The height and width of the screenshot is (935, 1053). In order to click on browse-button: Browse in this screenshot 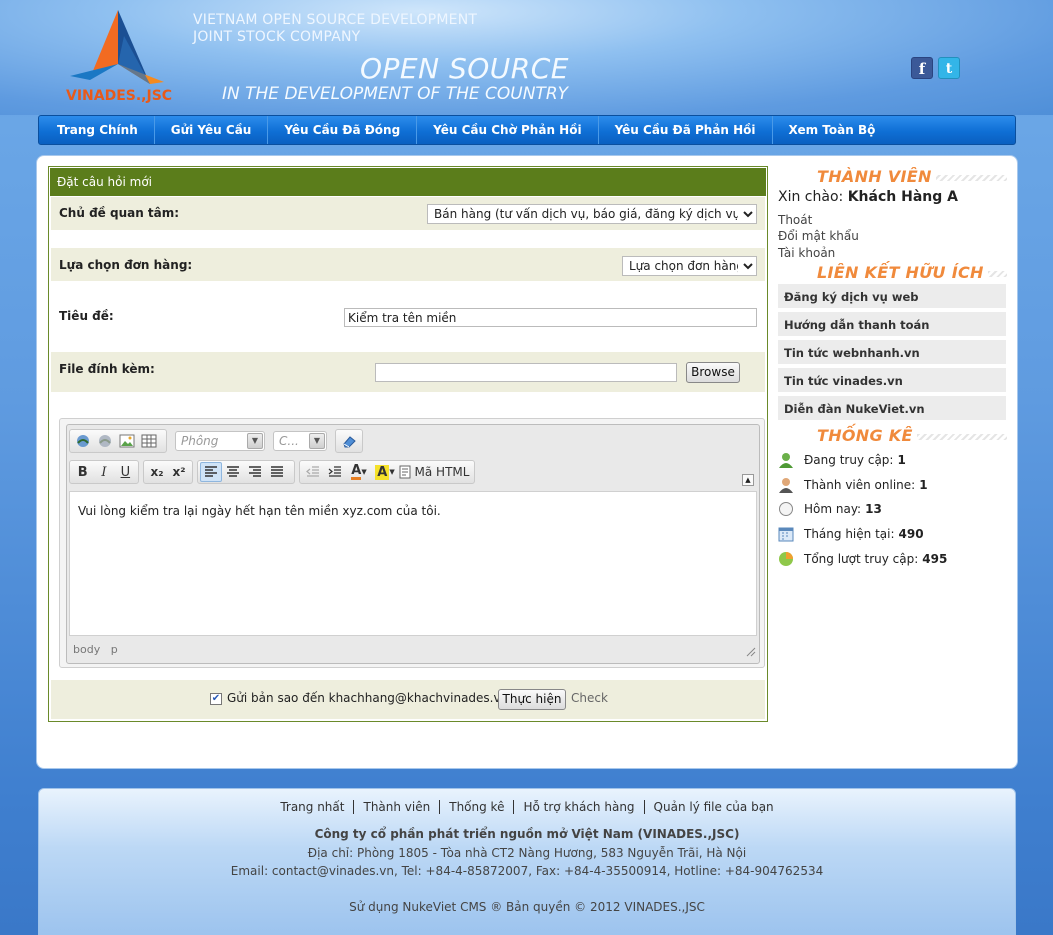, I will do `click(713, 372)`.